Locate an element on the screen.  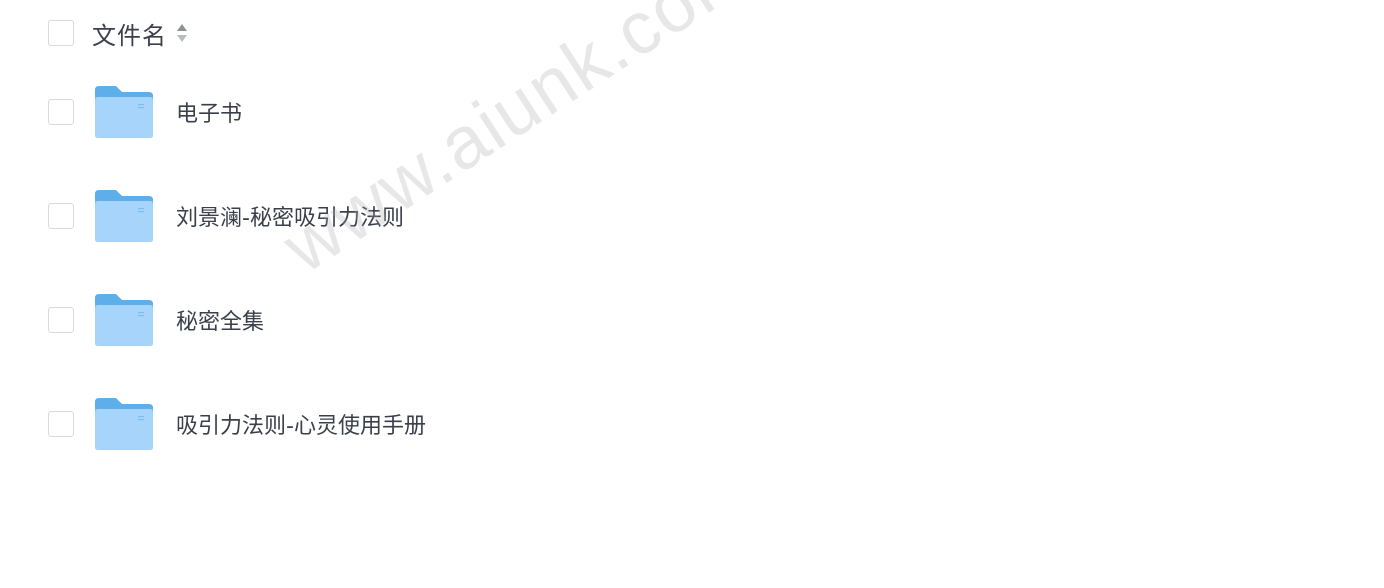
file-list-header: 文件名 is located at coordinates (118, 33).